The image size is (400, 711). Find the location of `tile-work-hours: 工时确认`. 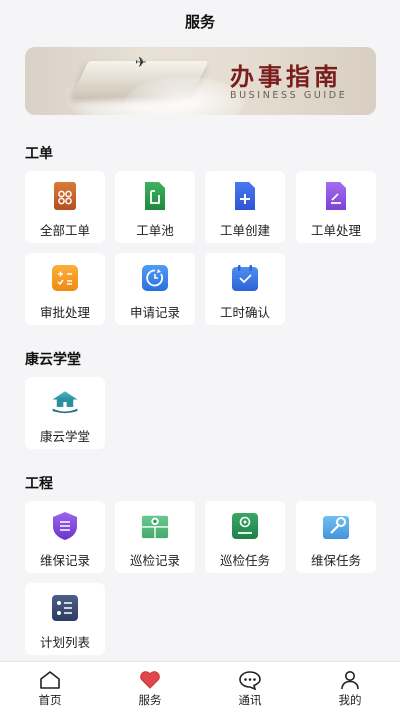

tile-work-hours: 工时确认 is located at coordinates (245, 289).